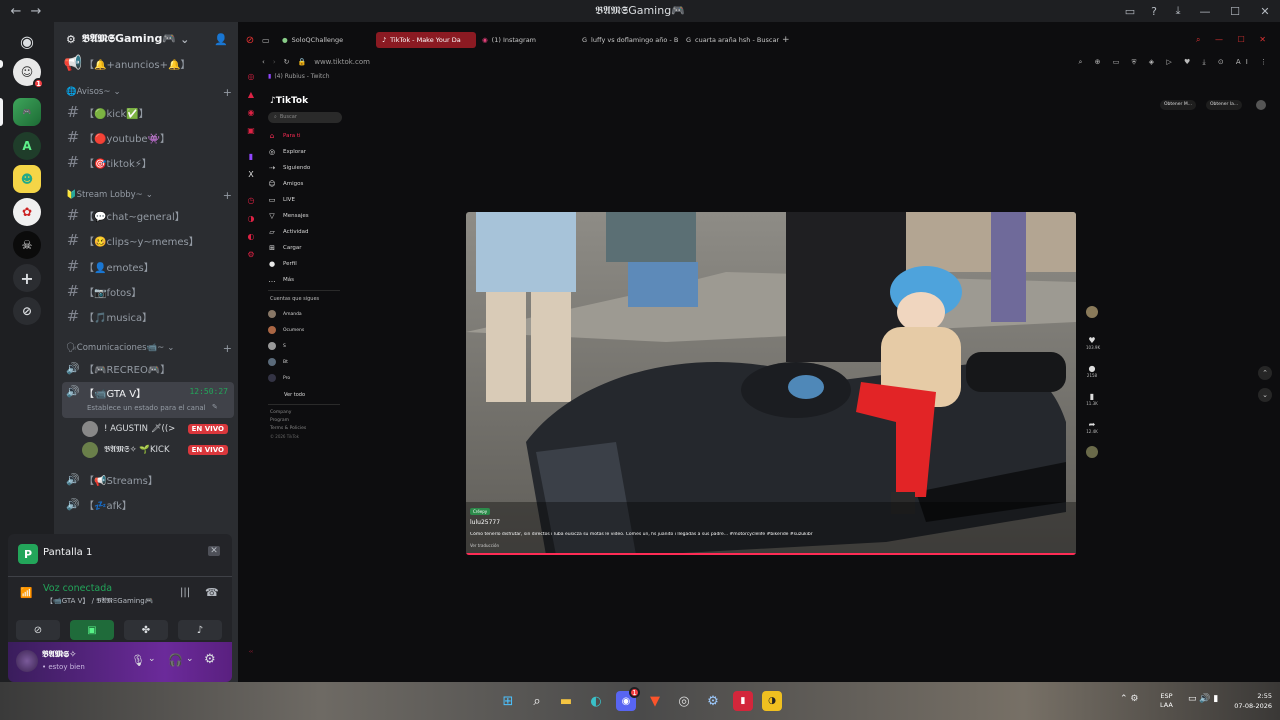 The height and width of the screenshot is (720, 1280). What do you see at coordinates (288, 216) in the screenshot?
I see `nav-mensajes: ▽ Mensajes` at bounding box center [288, 216].